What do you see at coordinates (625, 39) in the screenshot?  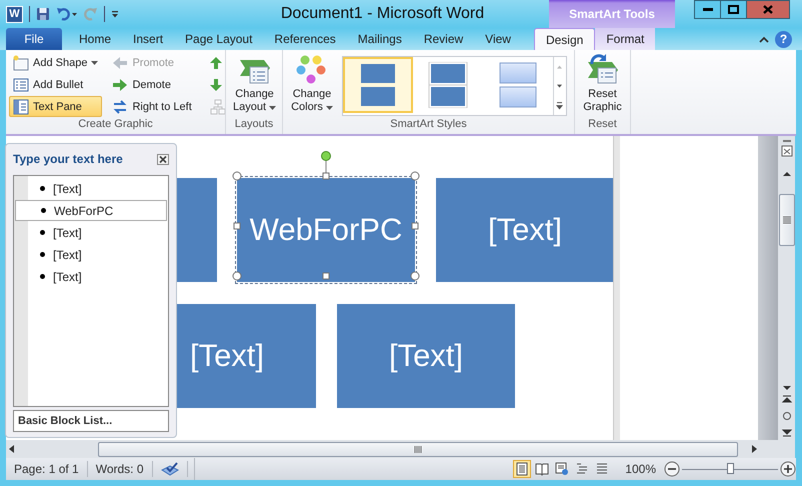 I see `ribbon-tab: Format` at bounding box center [625, 39].